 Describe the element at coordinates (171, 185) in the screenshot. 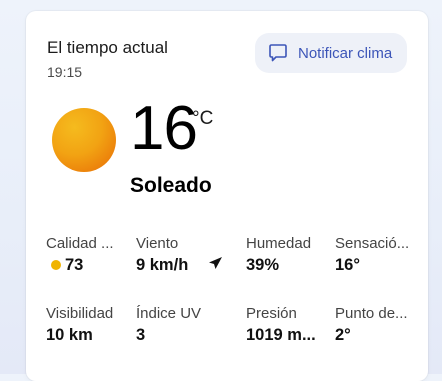

I see `weather-condition: Soleado` at that location.